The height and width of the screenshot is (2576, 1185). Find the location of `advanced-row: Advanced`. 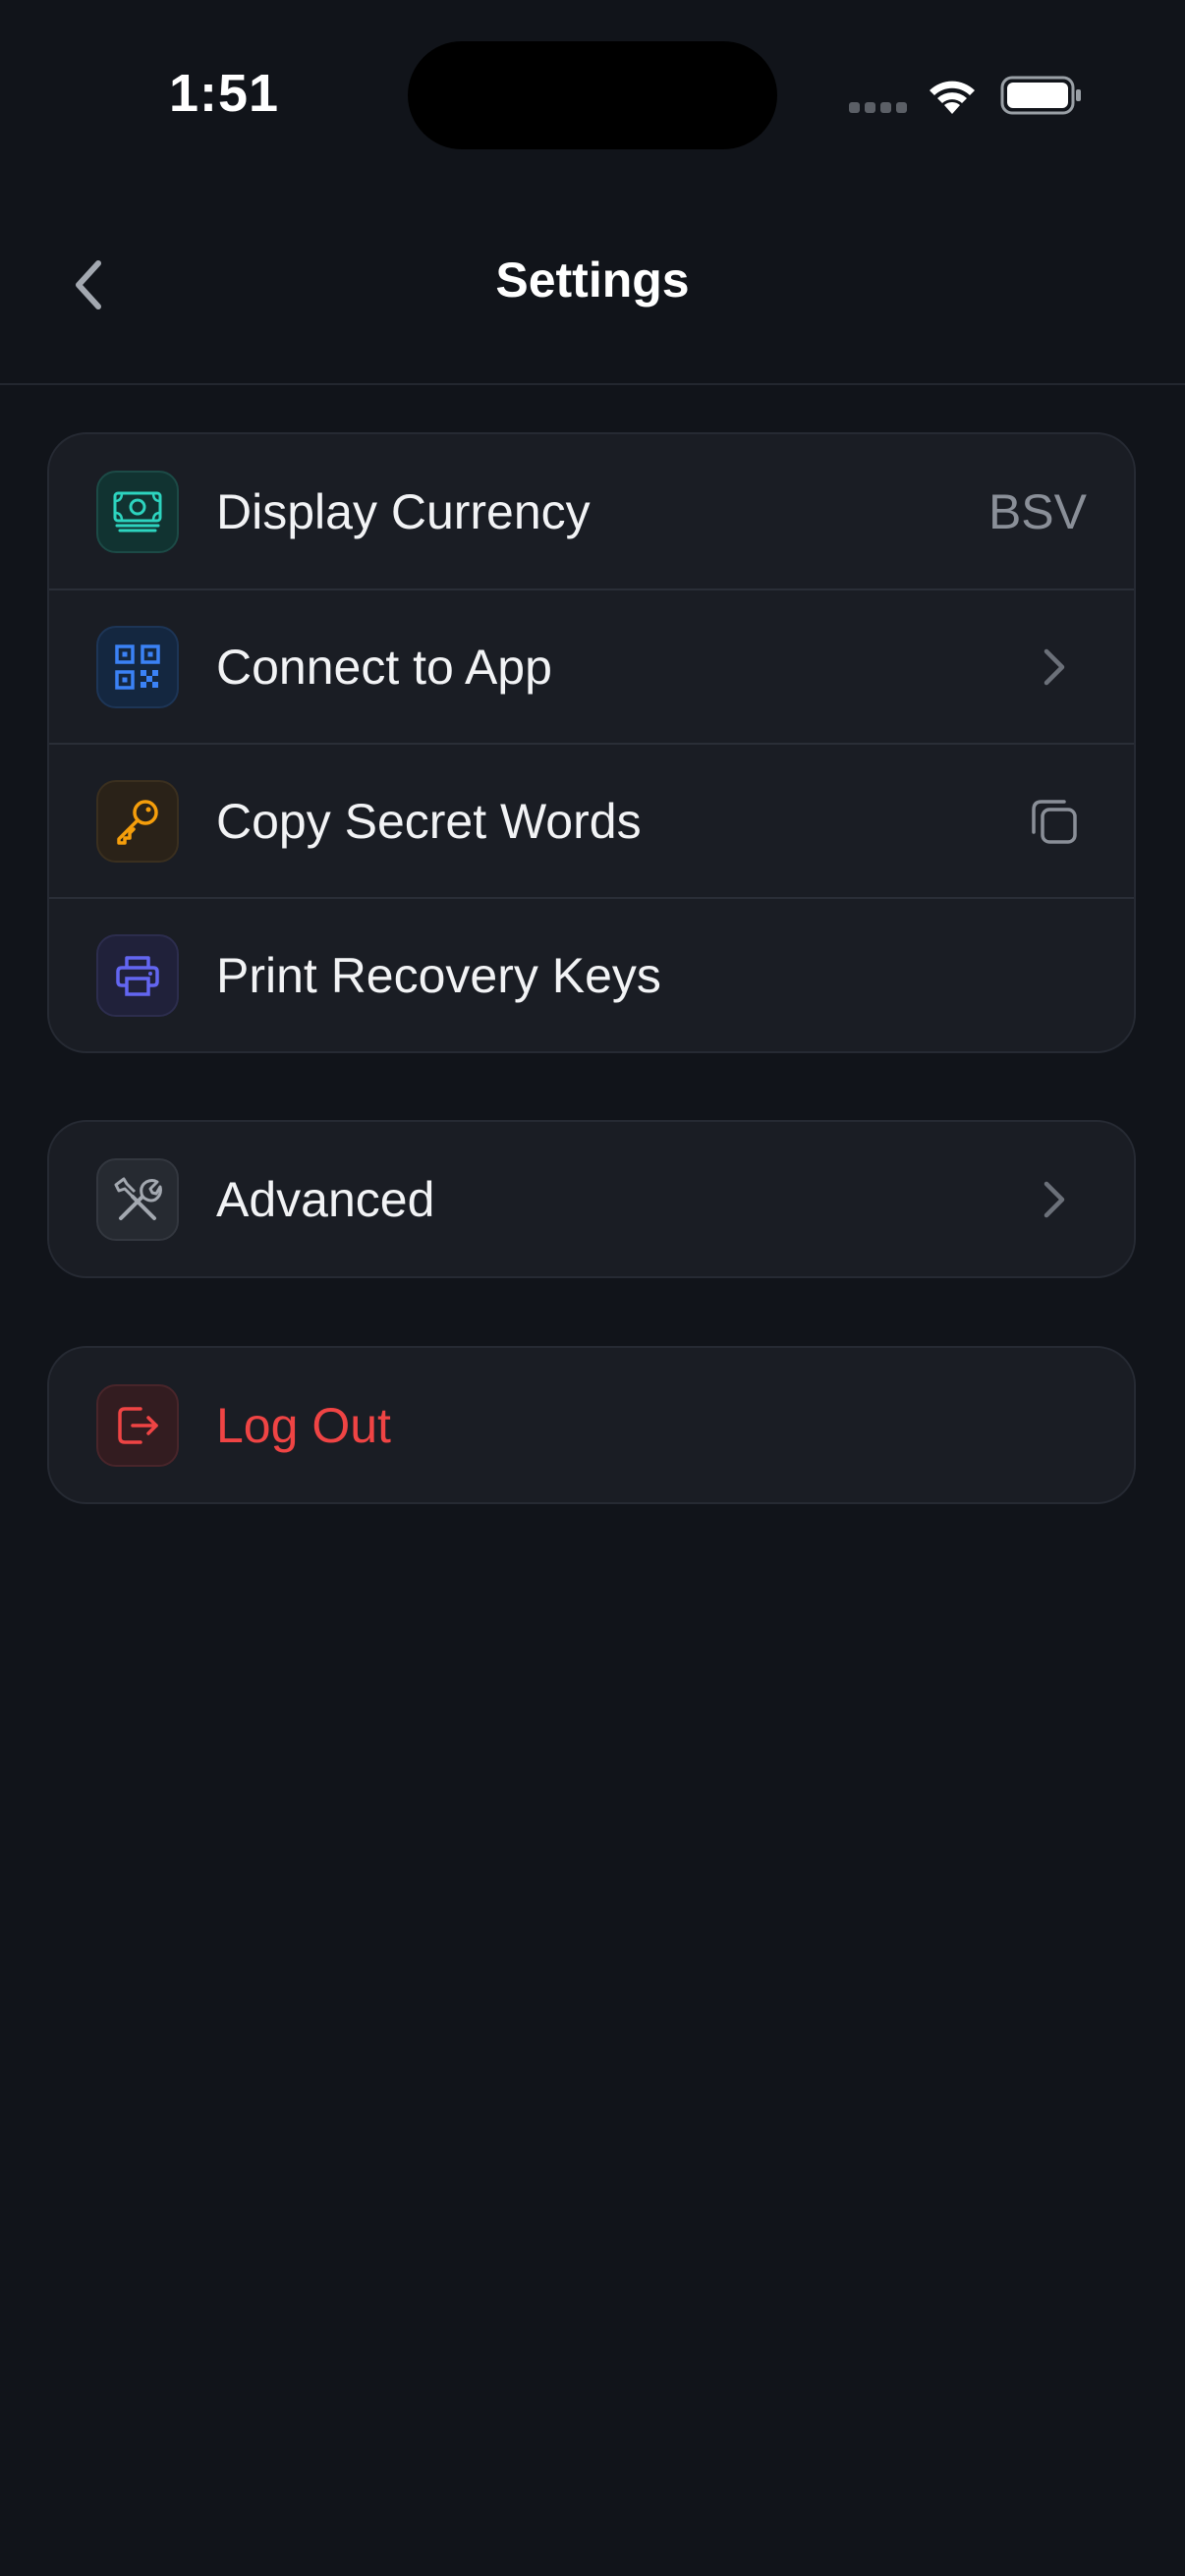

advanced-row: Advanced is located at coordinates (592, 1199).